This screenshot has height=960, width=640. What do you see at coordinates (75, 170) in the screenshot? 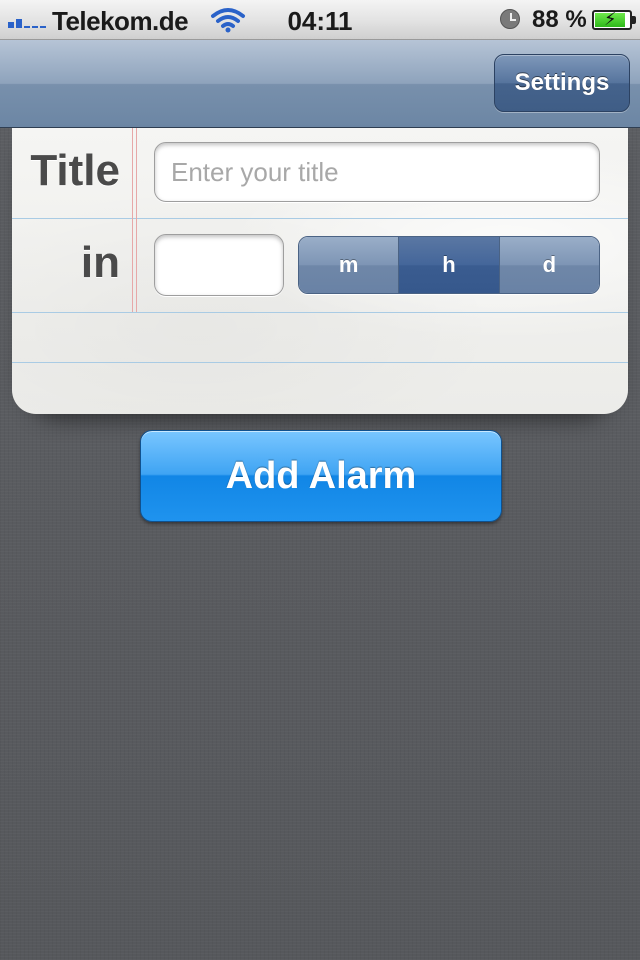
I see `title-label: Title` at bounding box center [75, 170].